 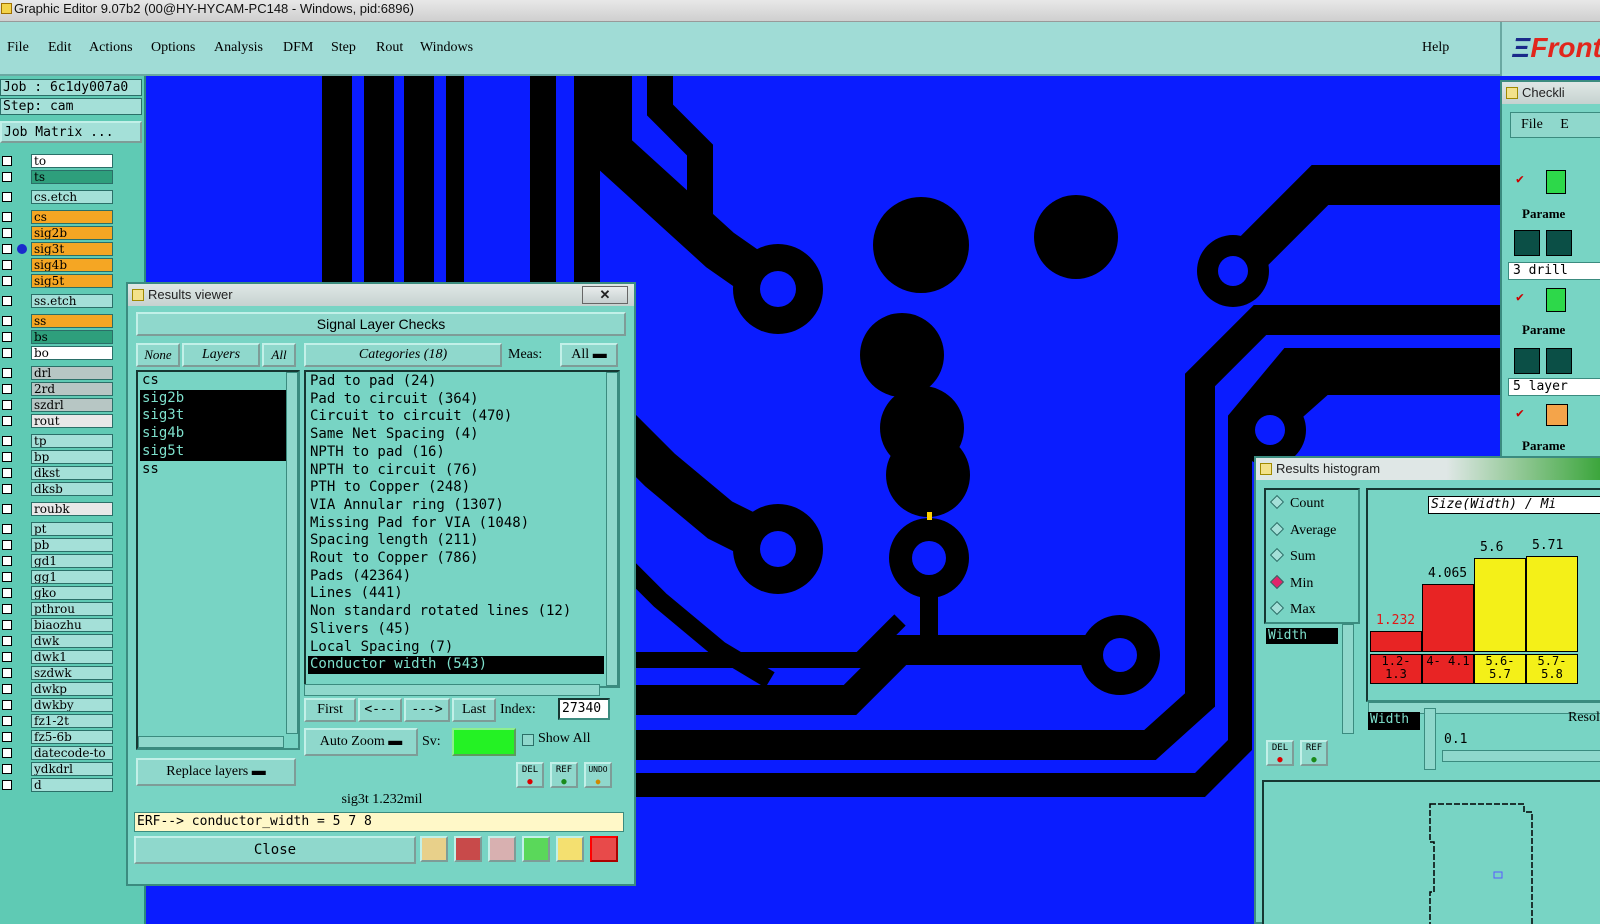 I want to click on layer-row-ts: ts, so click(x=57, y=177).